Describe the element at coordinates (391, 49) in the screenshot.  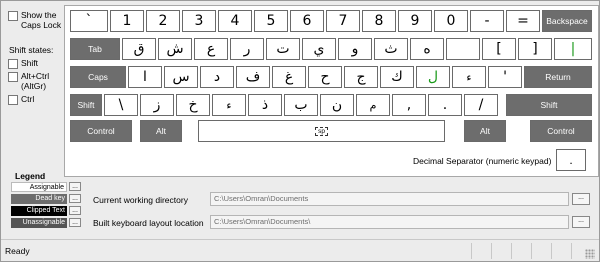
I see `key-i: ث` at that location.